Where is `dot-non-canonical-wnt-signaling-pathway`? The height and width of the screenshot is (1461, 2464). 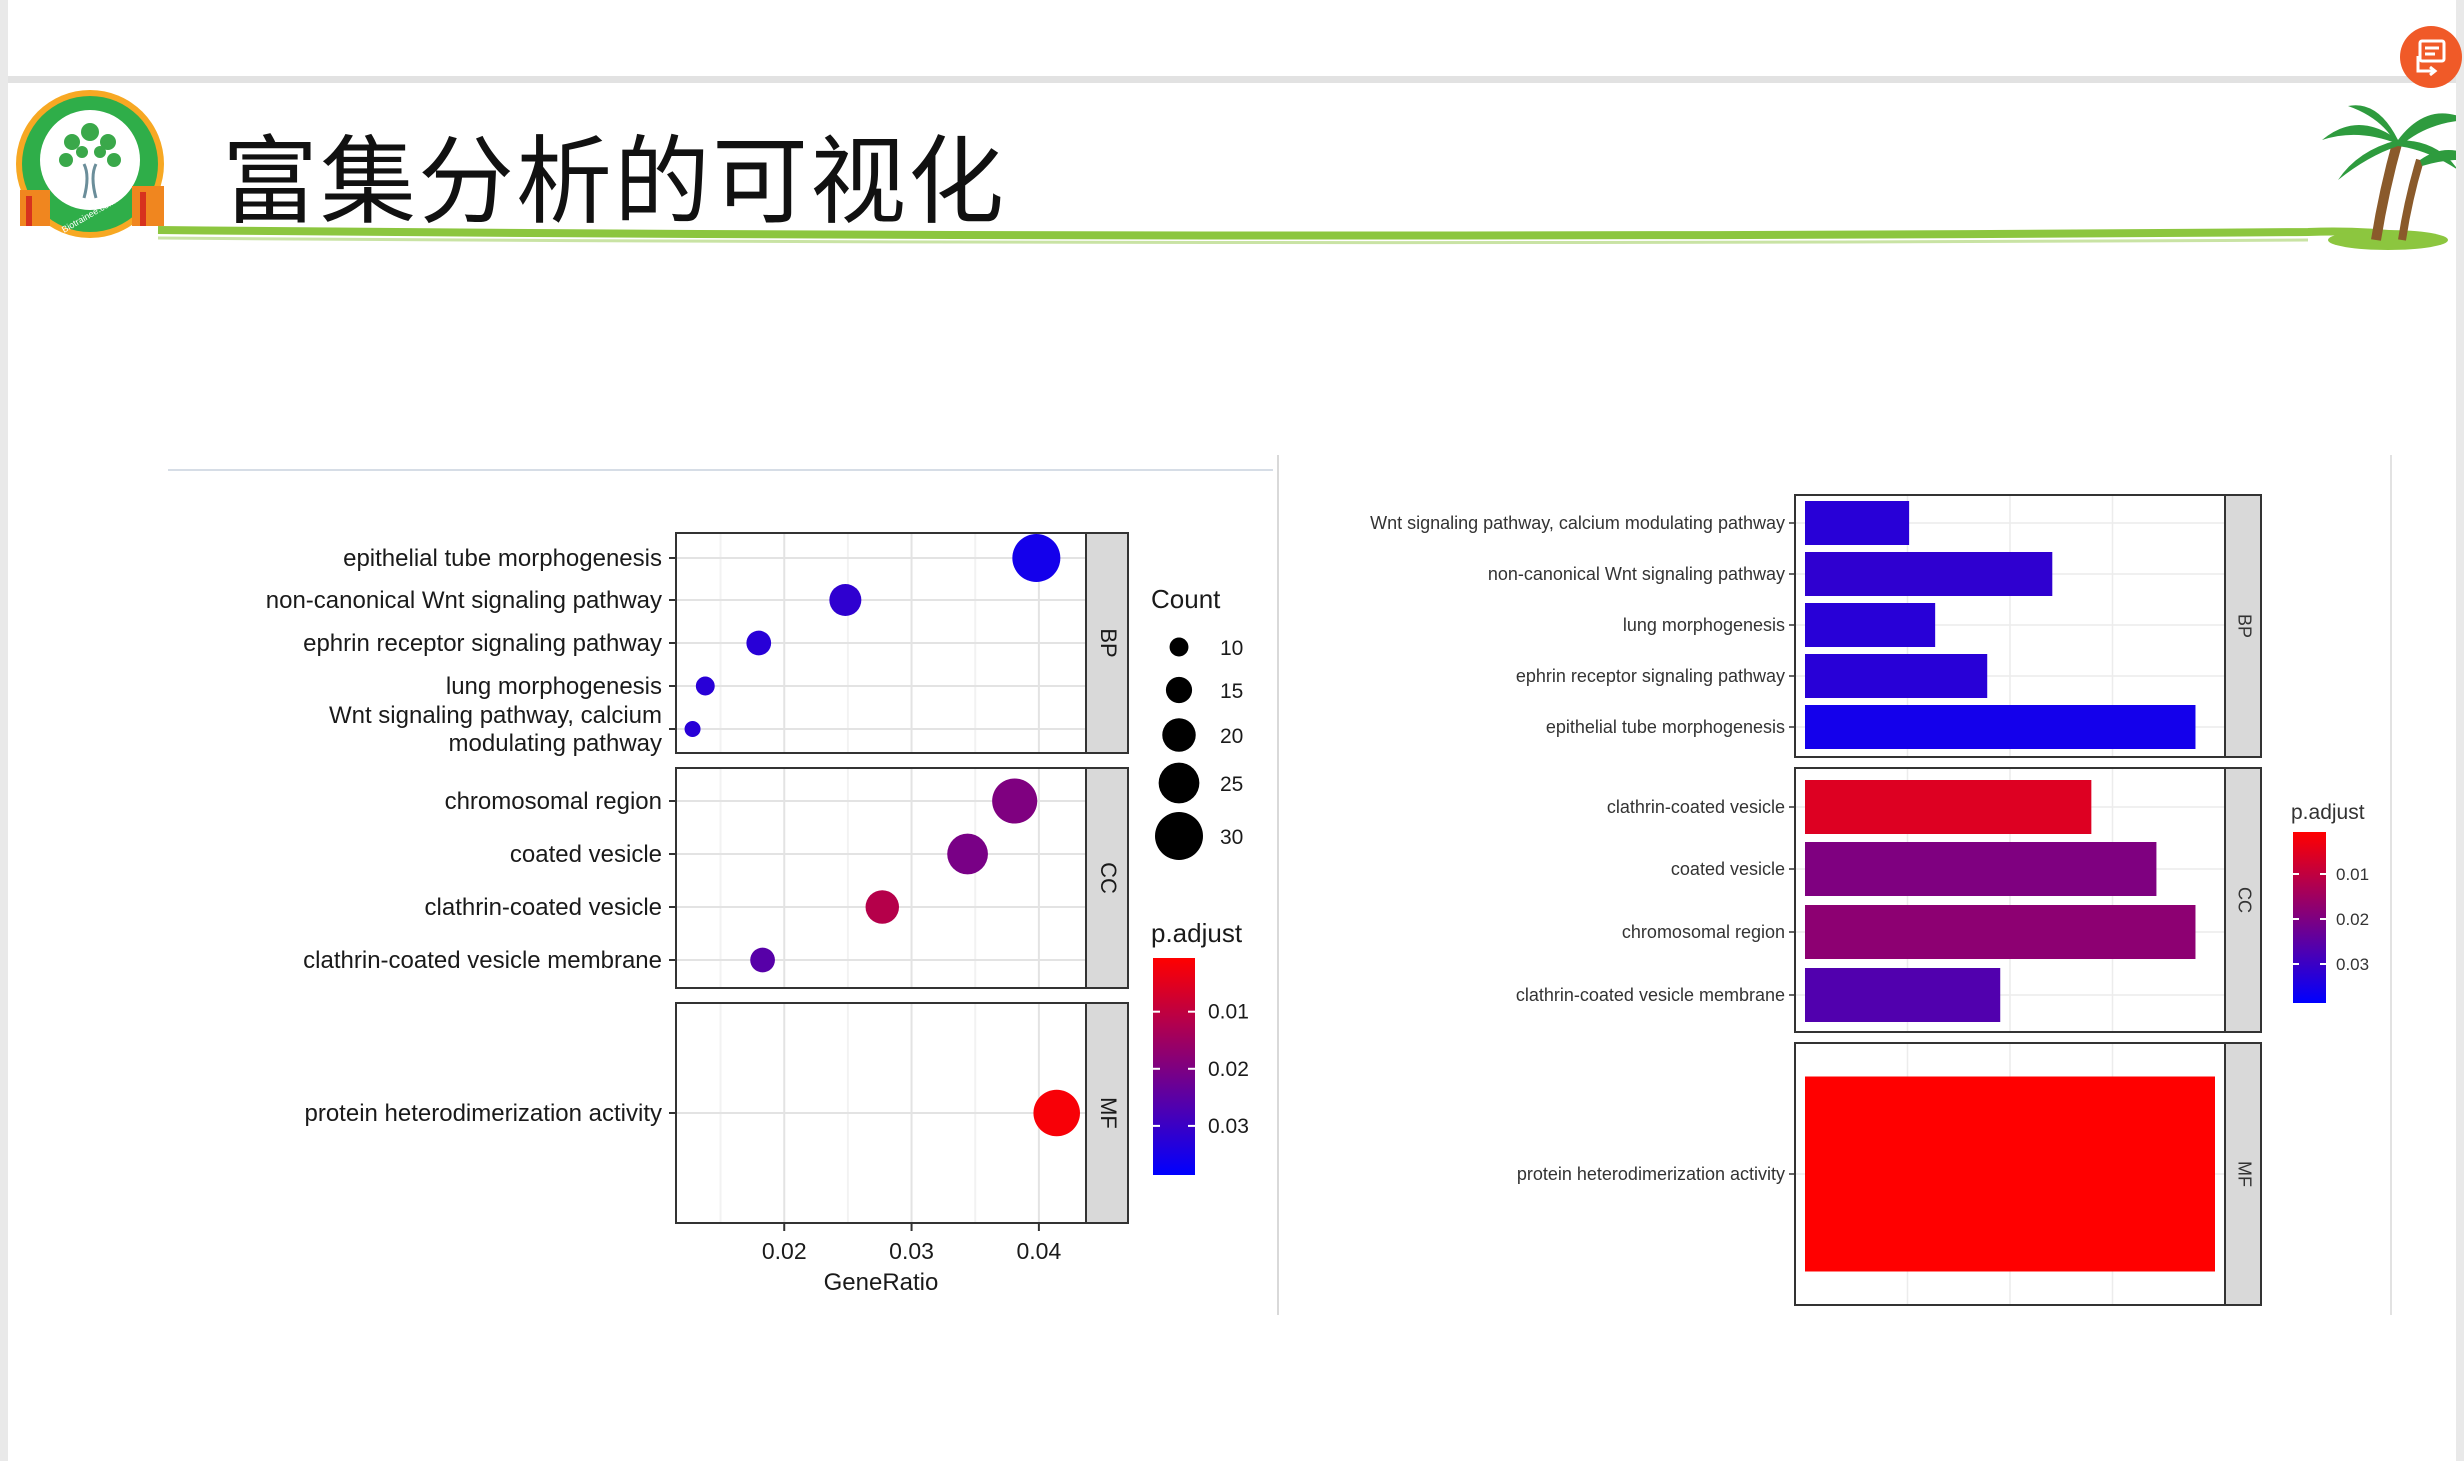 dot-non-canonical-wnt-signaling-pathway is located at coordinates (845, 600).